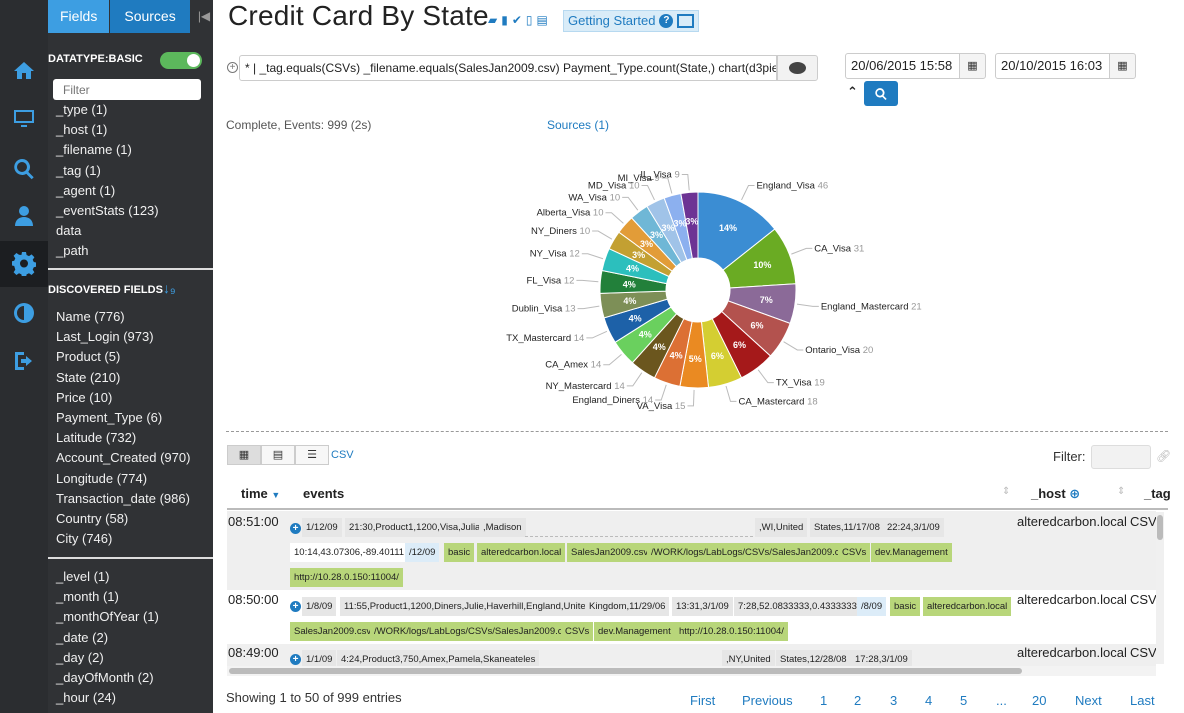 This screenshot has width=1184, height=713. I want to click on event-token: 21:30,Product1,1200,Visa,Julia, so click(415, 527).